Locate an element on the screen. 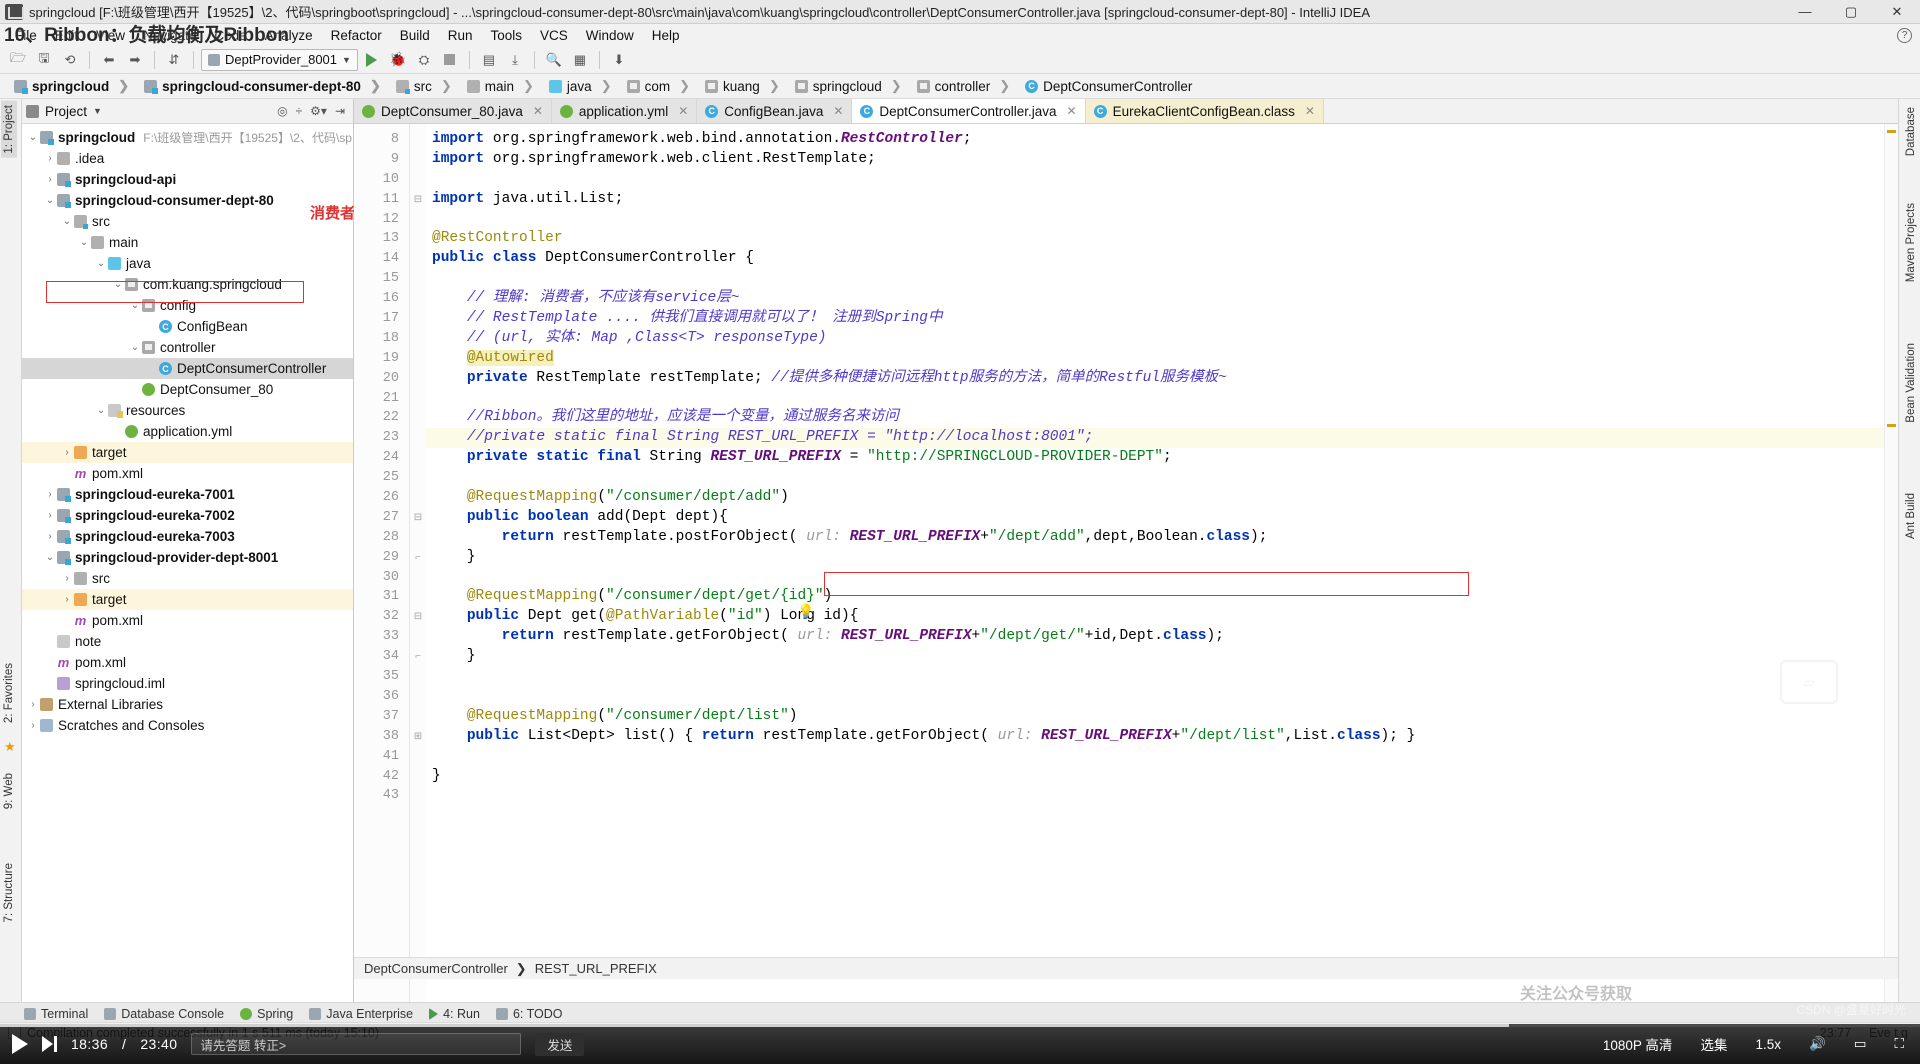 This screenshot has width=1920, height=1064. tree-item-target: › target is located at coordinates (187, 452).